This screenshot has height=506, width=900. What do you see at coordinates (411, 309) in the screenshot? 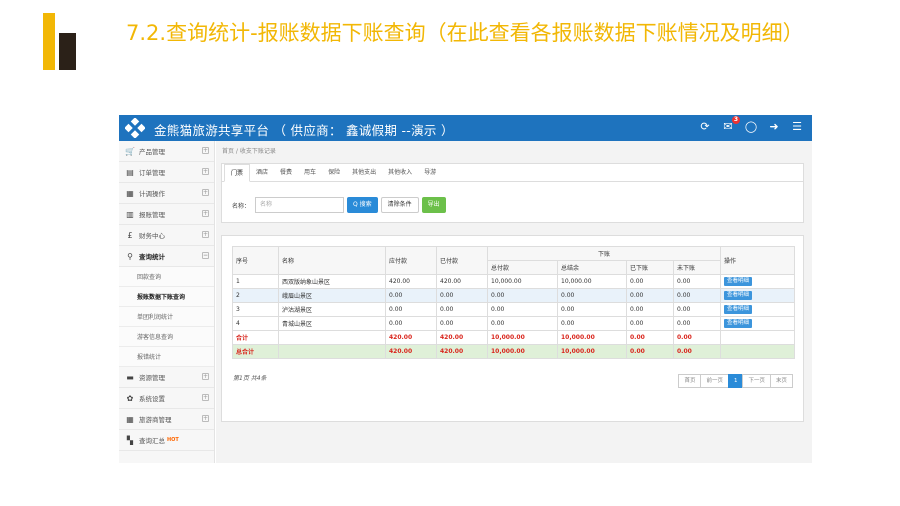
I see `cell-payable: 0.00` at bounding box center [411, 309].